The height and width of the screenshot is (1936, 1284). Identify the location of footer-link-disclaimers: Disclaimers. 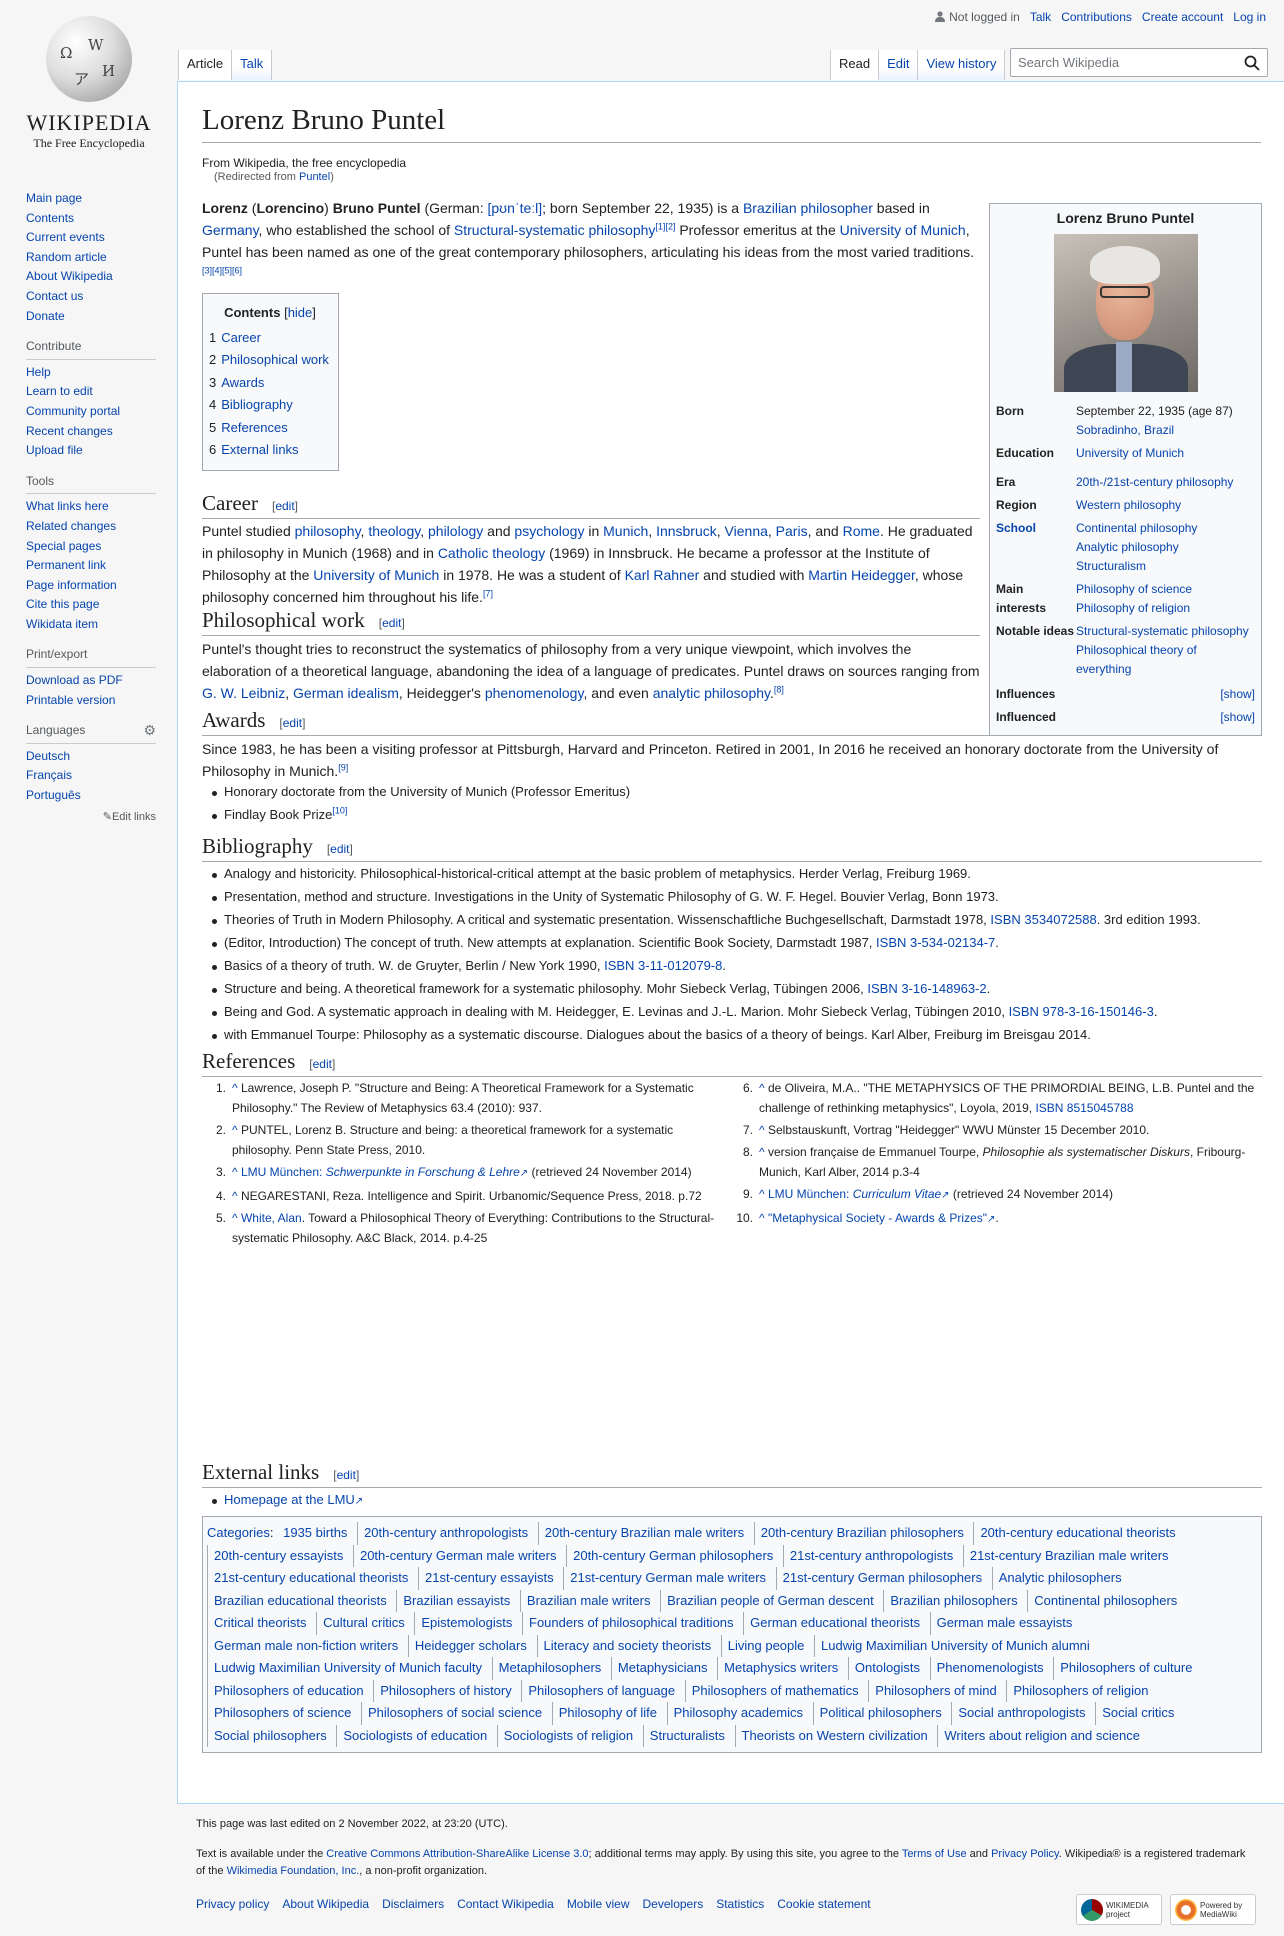
(413, 1904).